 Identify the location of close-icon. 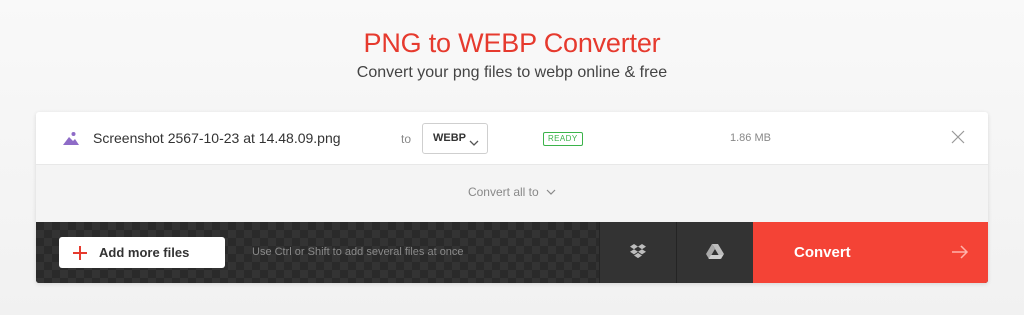
(958, 137).